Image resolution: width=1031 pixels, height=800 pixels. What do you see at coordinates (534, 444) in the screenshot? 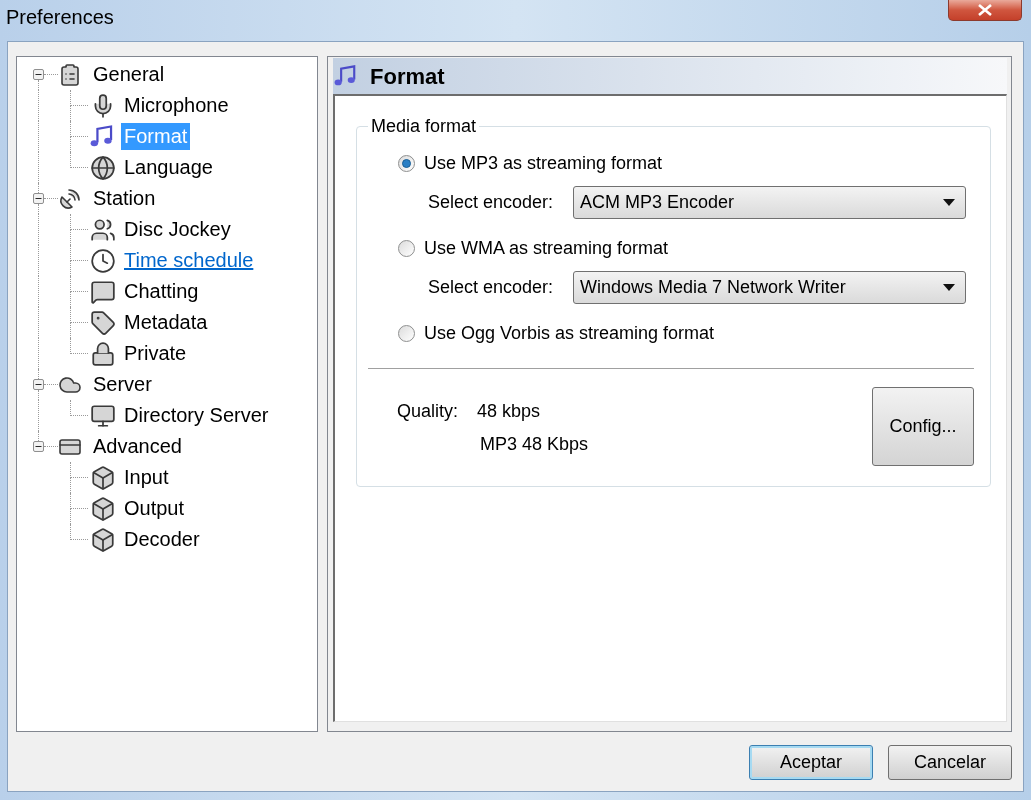
I see `quality-detail: MP3 48 Kbps` at bounding box center [534, 444].